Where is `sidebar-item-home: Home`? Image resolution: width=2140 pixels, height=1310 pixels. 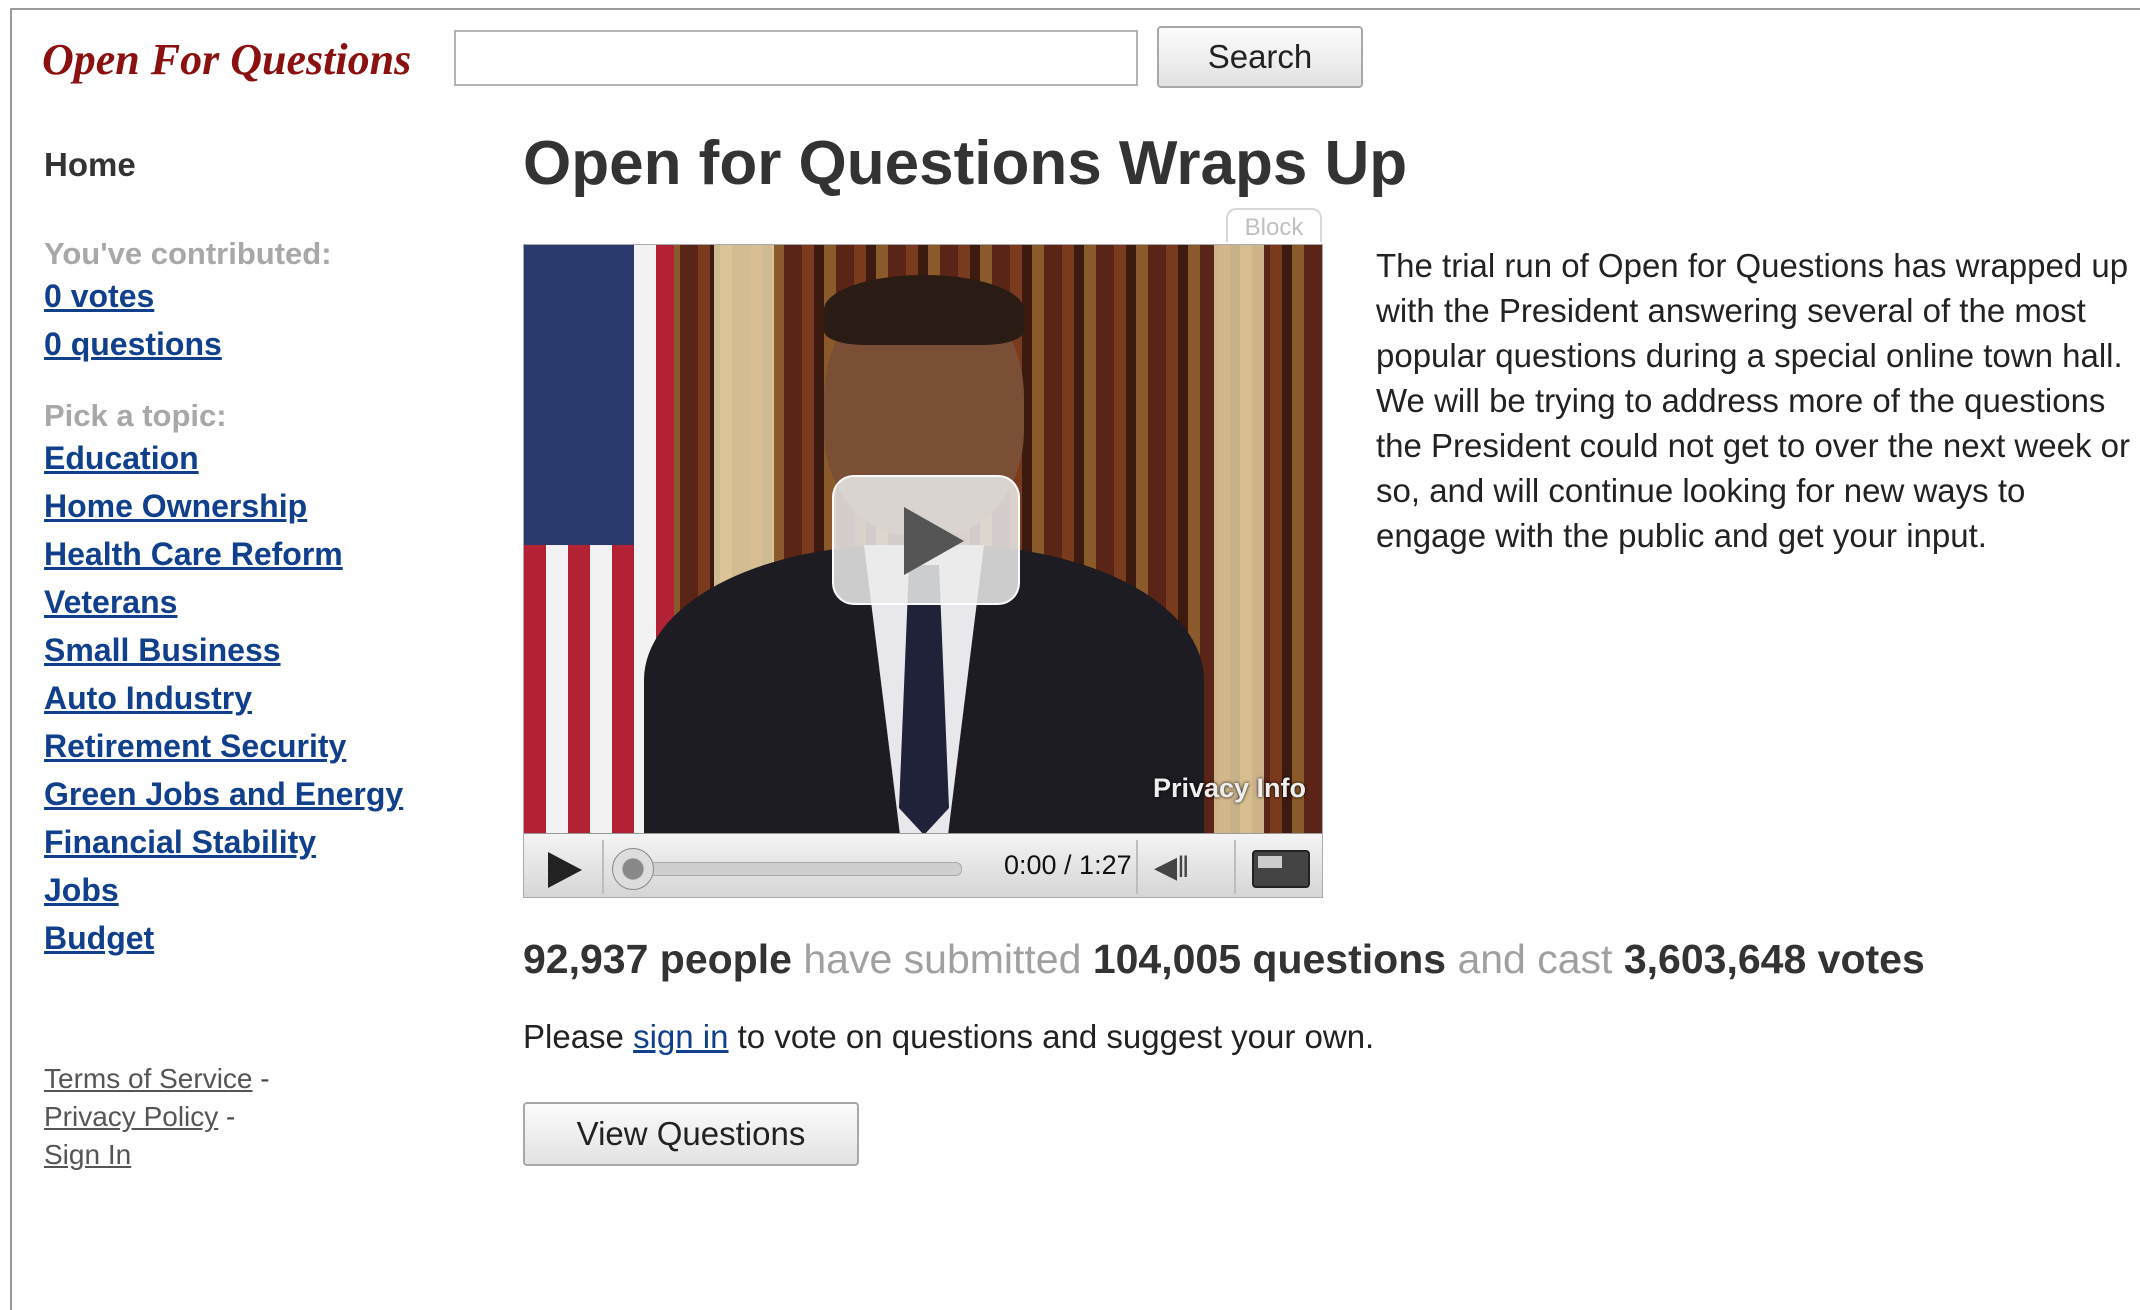
sidebar-item-home: Home is located at coordinates (254, 165).